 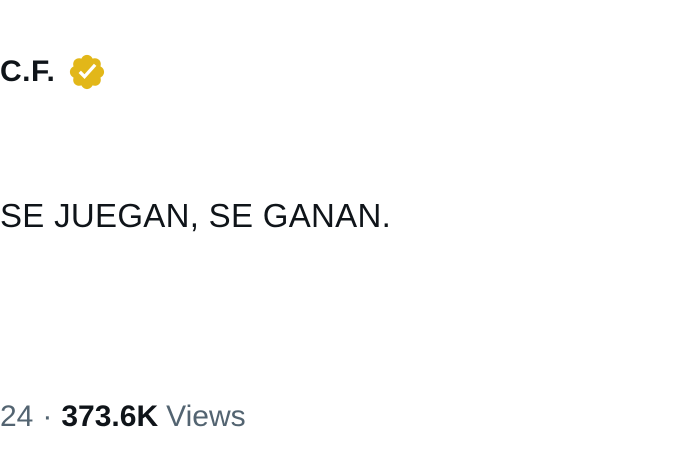 I want to click on views-label: Views, so click(x=205, y=417).